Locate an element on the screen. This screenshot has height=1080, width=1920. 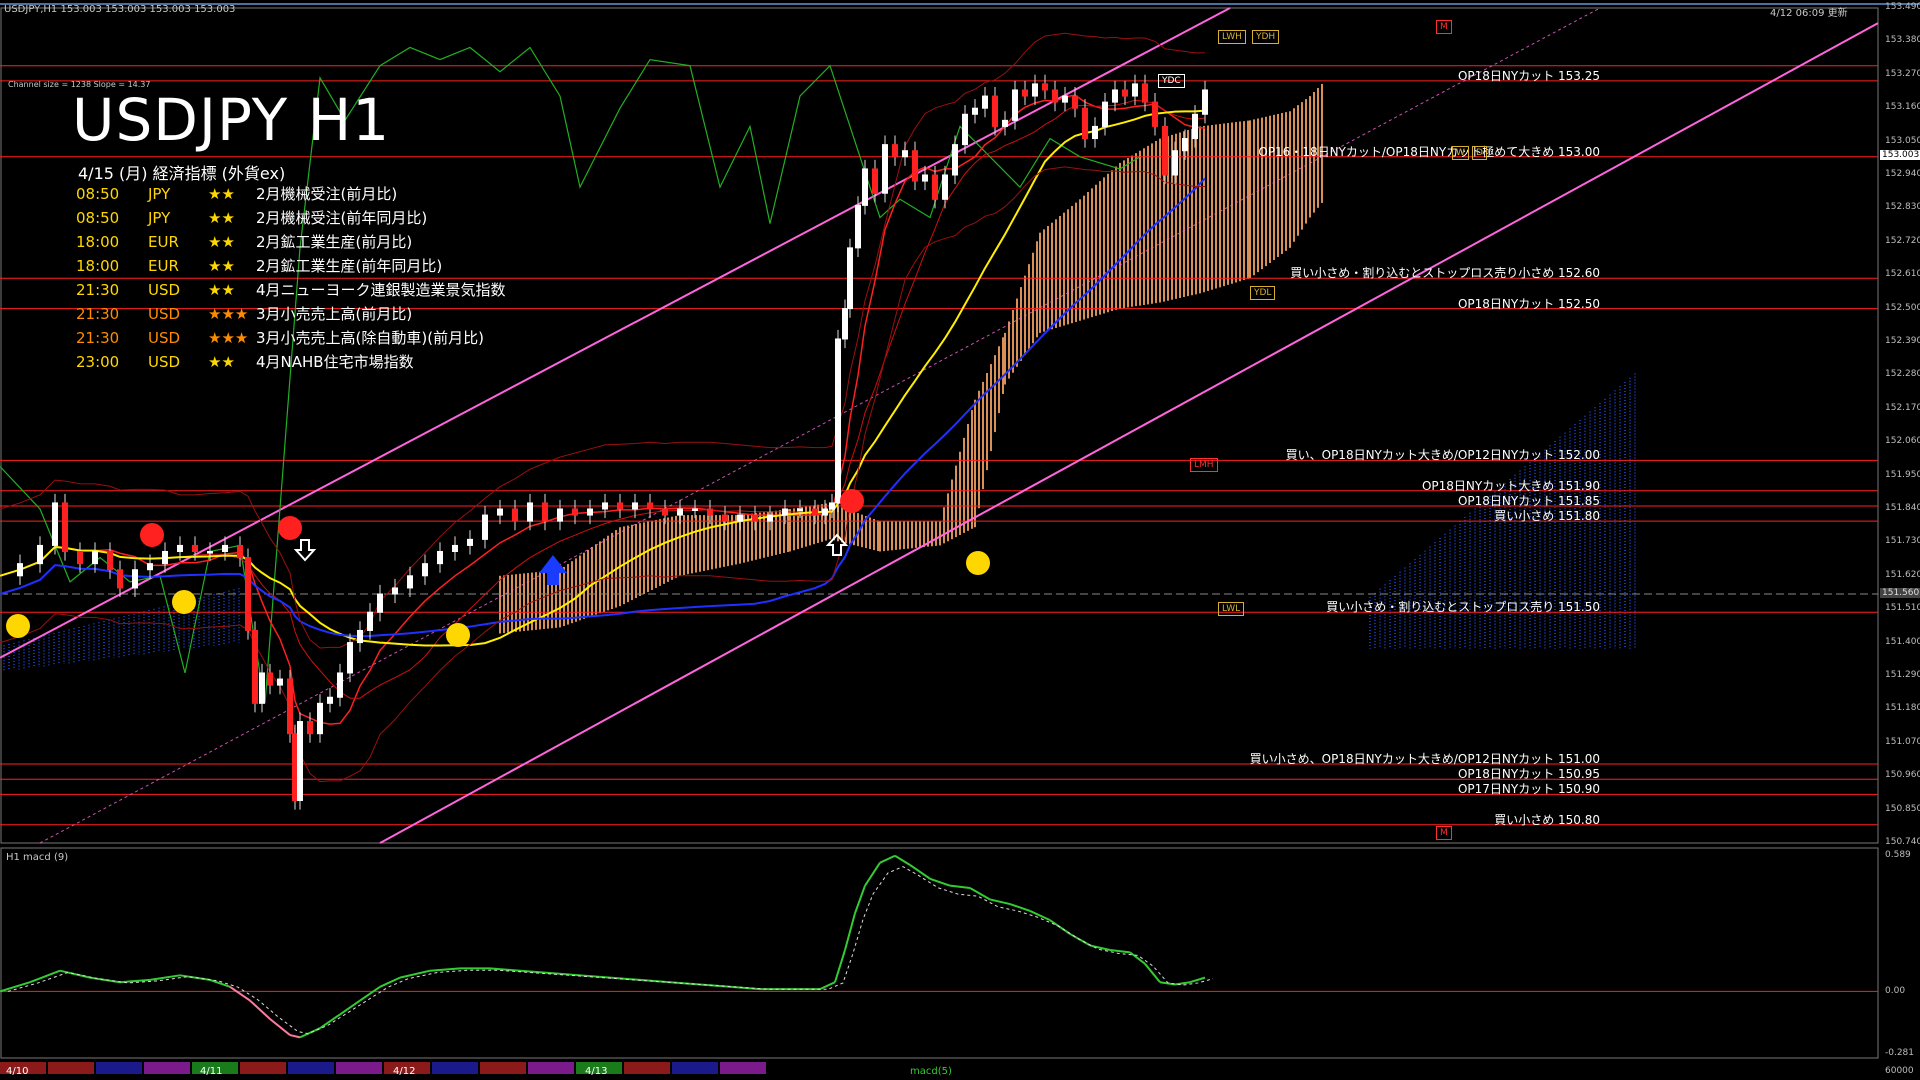
event-time: 21:30 is located at coordinates (98, 314).